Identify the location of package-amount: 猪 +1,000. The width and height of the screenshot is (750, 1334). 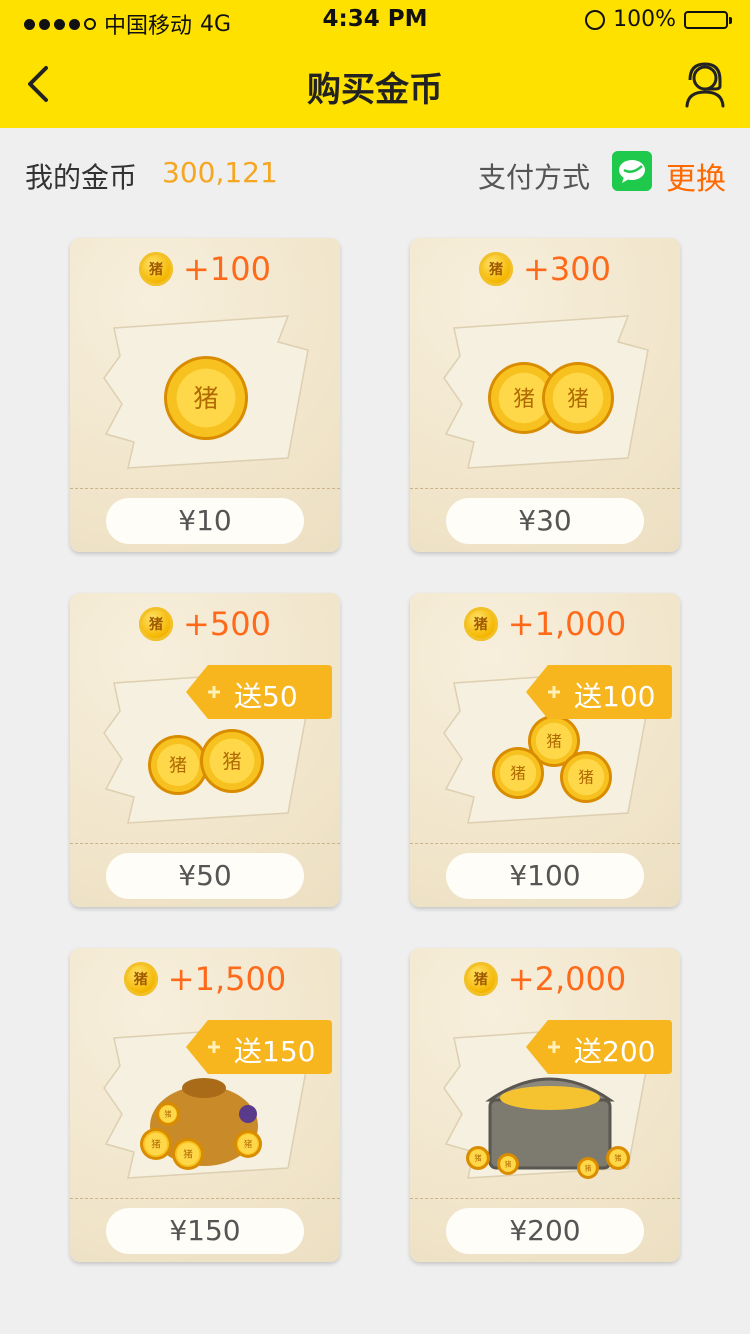
(545, 624).